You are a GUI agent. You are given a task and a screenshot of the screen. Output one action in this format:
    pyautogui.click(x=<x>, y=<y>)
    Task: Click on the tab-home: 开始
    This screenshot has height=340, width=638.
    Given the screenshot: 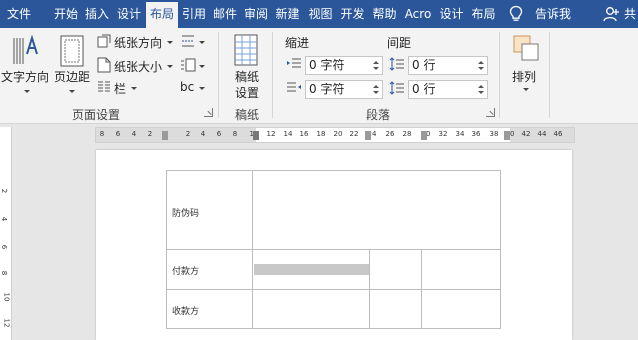 What is the action you would take?
    pyautogui.click(x=66, y=14)
    